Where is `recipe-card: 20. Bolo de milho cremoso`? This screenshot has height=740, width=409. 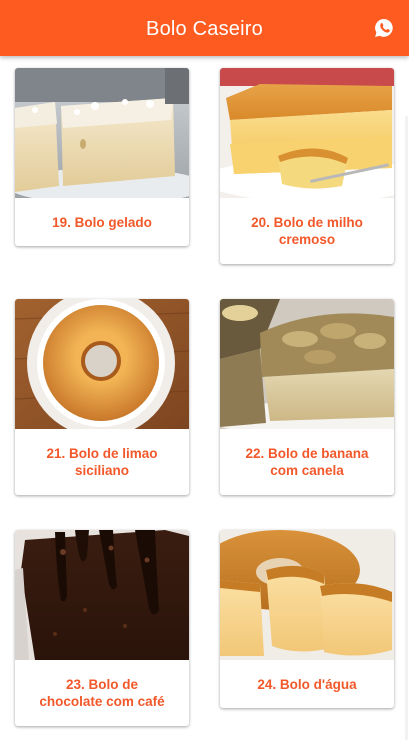 recipe-card: 20. Bolo de milho cremoso is located at coordinates (307, 166).